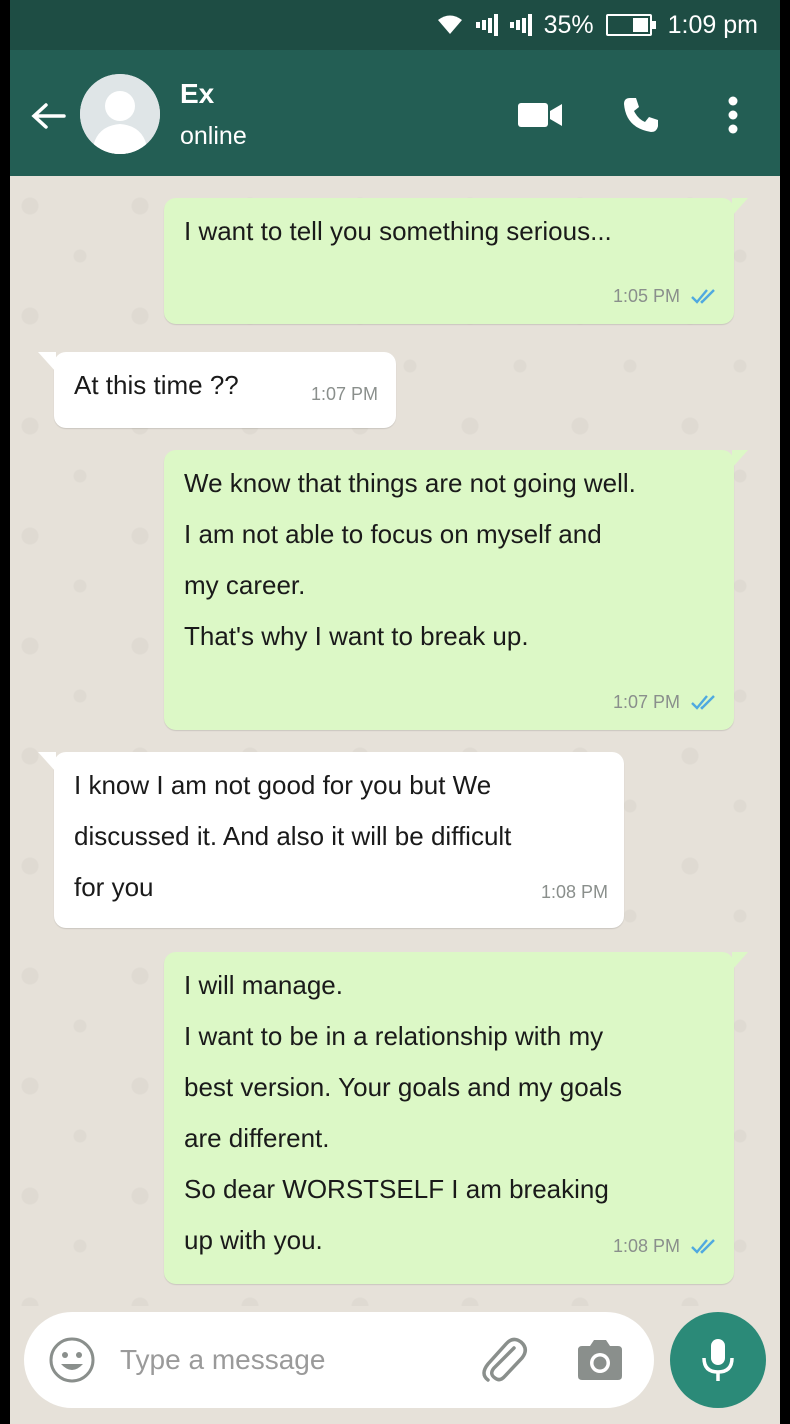  I want to click on message-text: I am not able to focus on myself and, so click(393, 534).